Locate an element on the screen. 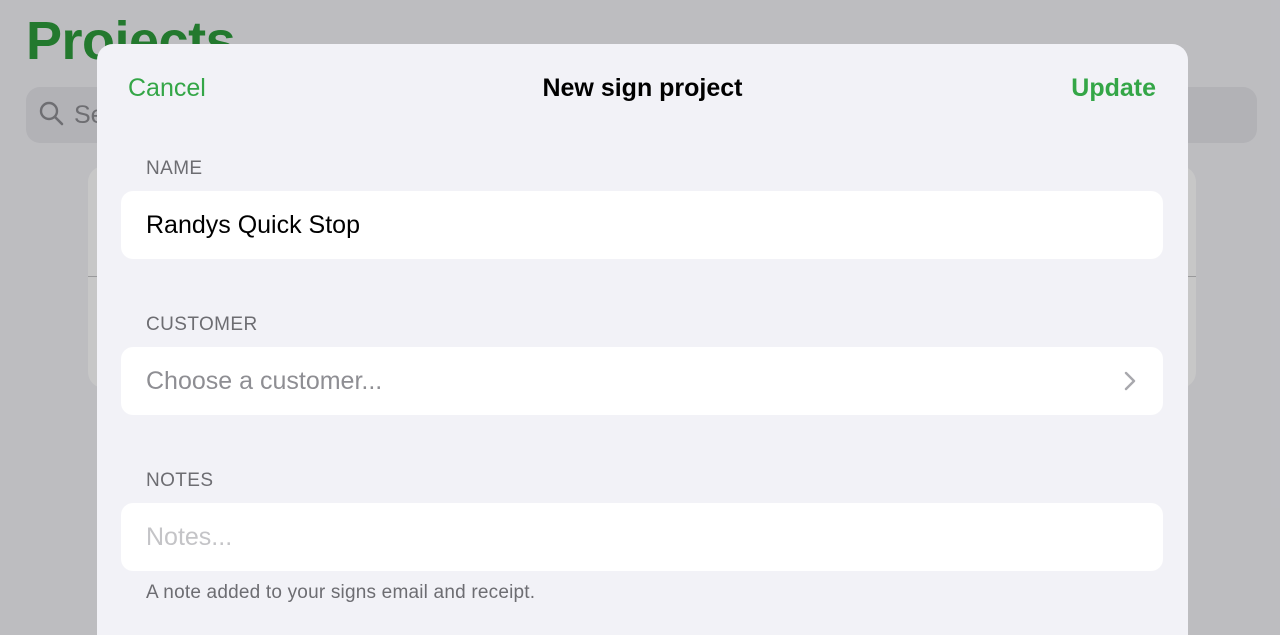  name-section-label: NAME is located at coordinates (174, 168).